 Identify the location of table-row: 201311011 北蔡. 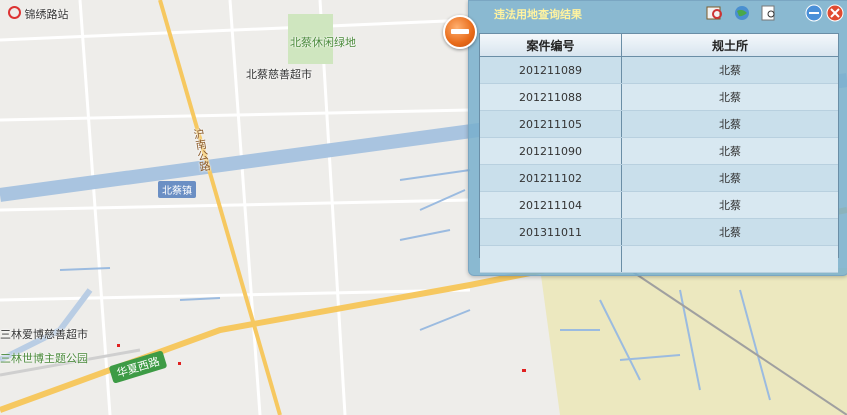
(659, 232).